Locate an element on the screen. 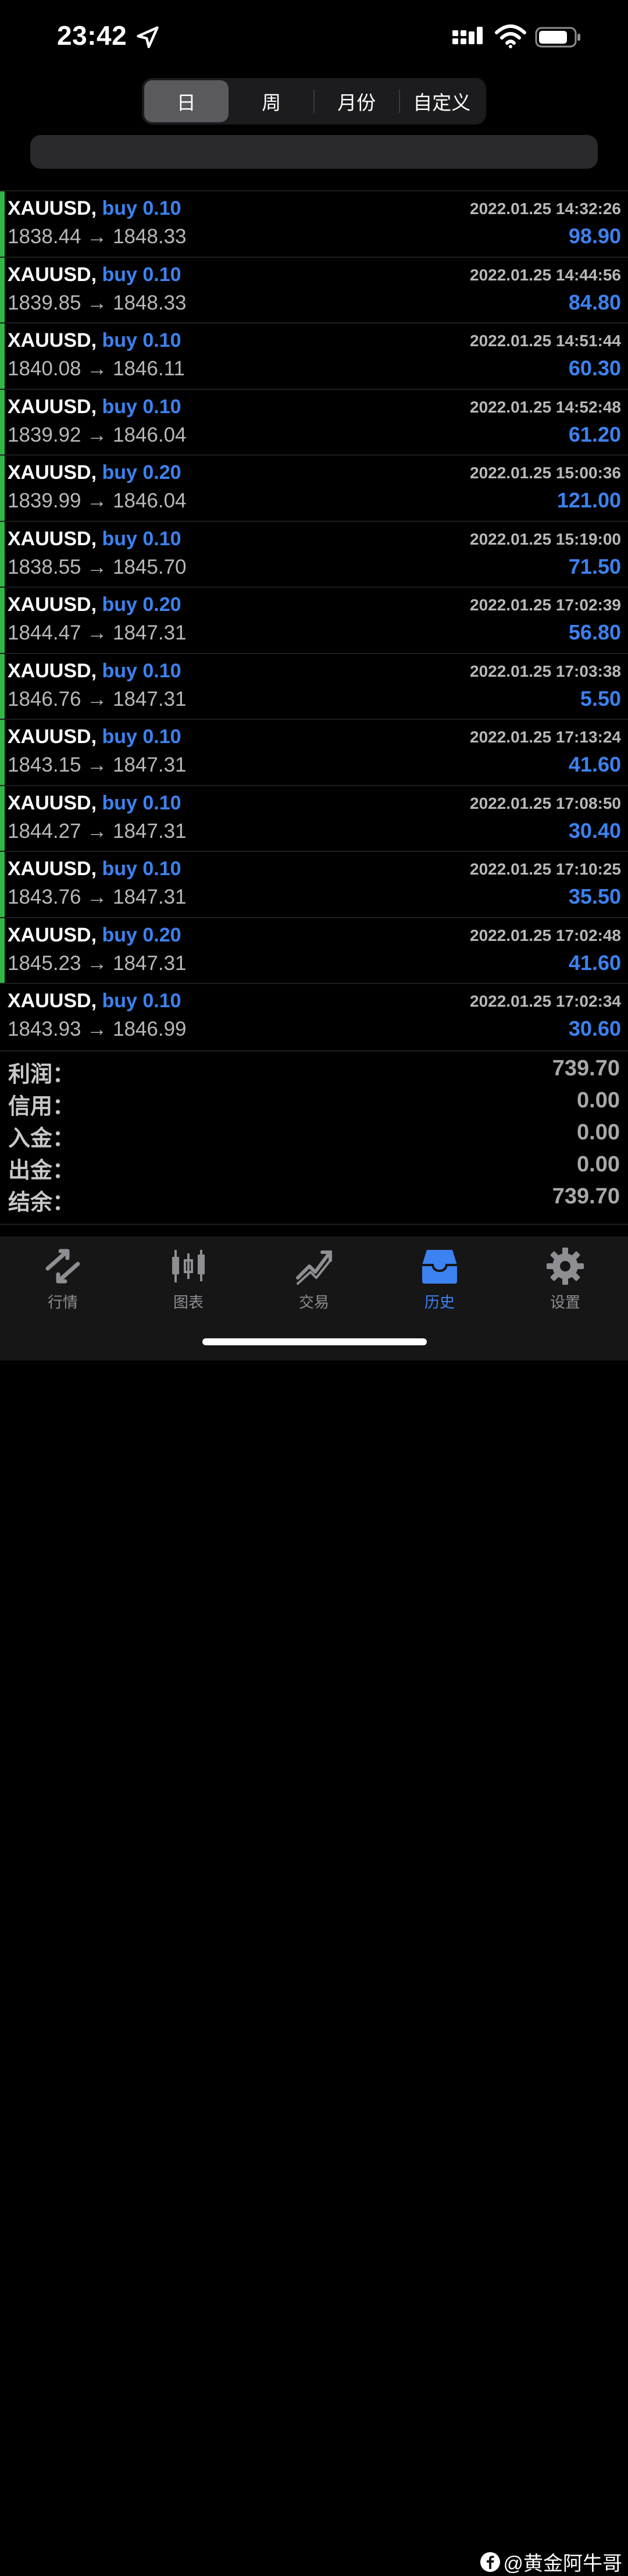 The height and width of the screenshot is (2576, 628). cellular-signal-icon is located at coordinates (468, 35).